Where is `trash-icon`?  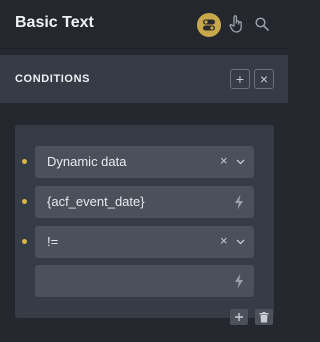 trash-icon is located at coordinates (264, 316).